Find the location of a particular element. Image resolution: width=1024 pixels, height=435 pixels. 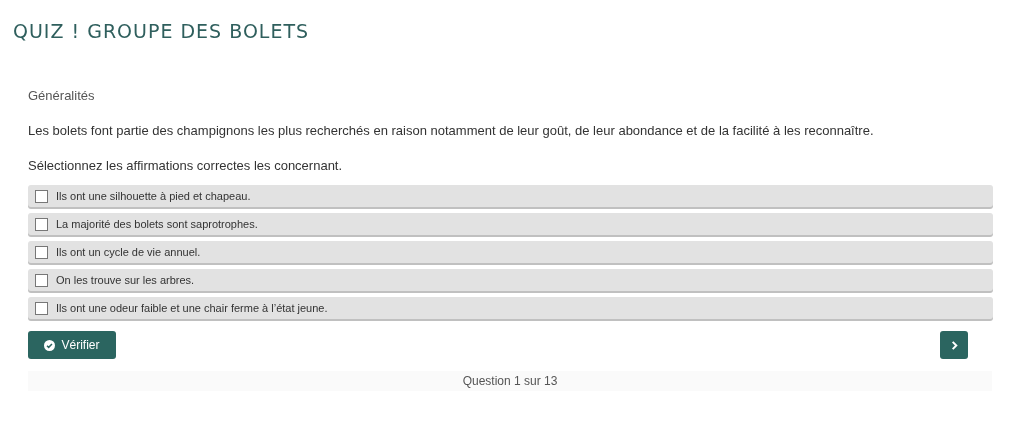

answer-option: Ils ont une odeur faible et une chair ferme à l’état jeune. is located at coordinates (510, 308).